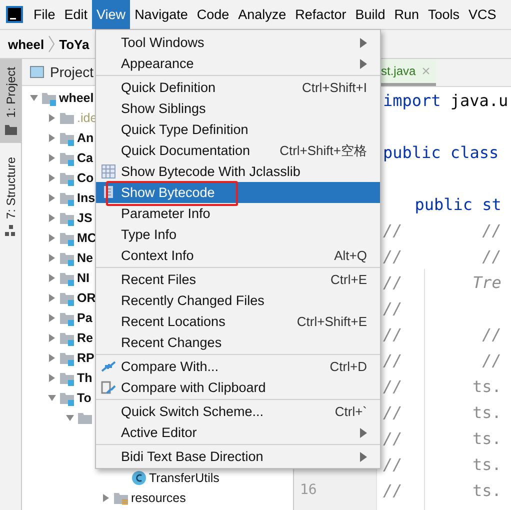 The height and width of the screenshot is (510, 511). Describe the element at coordinates (105, 498) in the screenshot. I see `collapse-arrow-icon` at that location.